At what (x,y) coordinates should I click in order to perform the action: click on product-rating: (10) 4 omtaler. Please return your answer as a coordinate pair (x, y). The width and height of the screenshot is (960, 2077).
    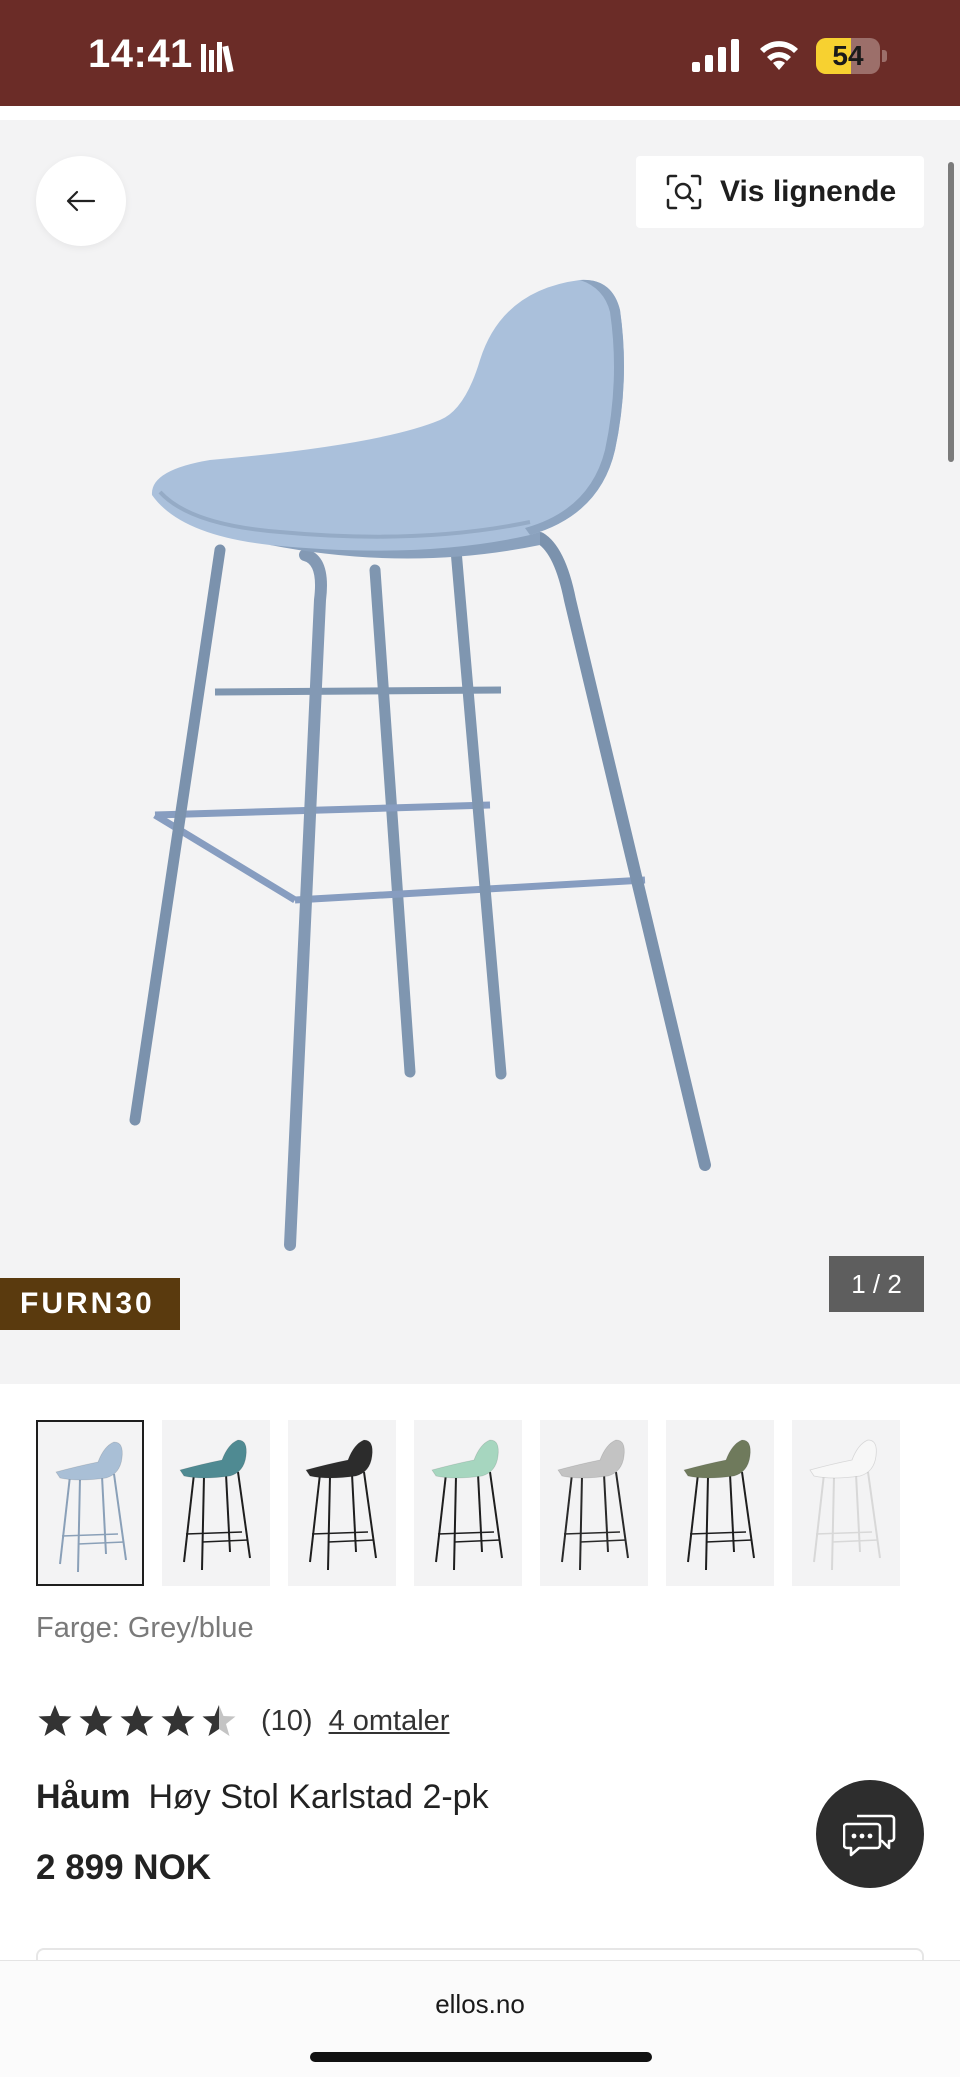
    Looking at the image, I should click on (242, 1721).